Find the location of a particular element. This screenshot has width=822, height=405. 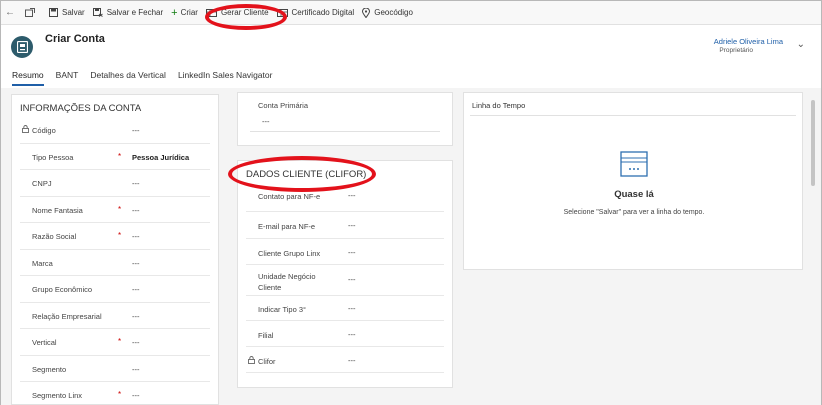

field-label: Contato para NF-e is located at coordinates (289, 196).